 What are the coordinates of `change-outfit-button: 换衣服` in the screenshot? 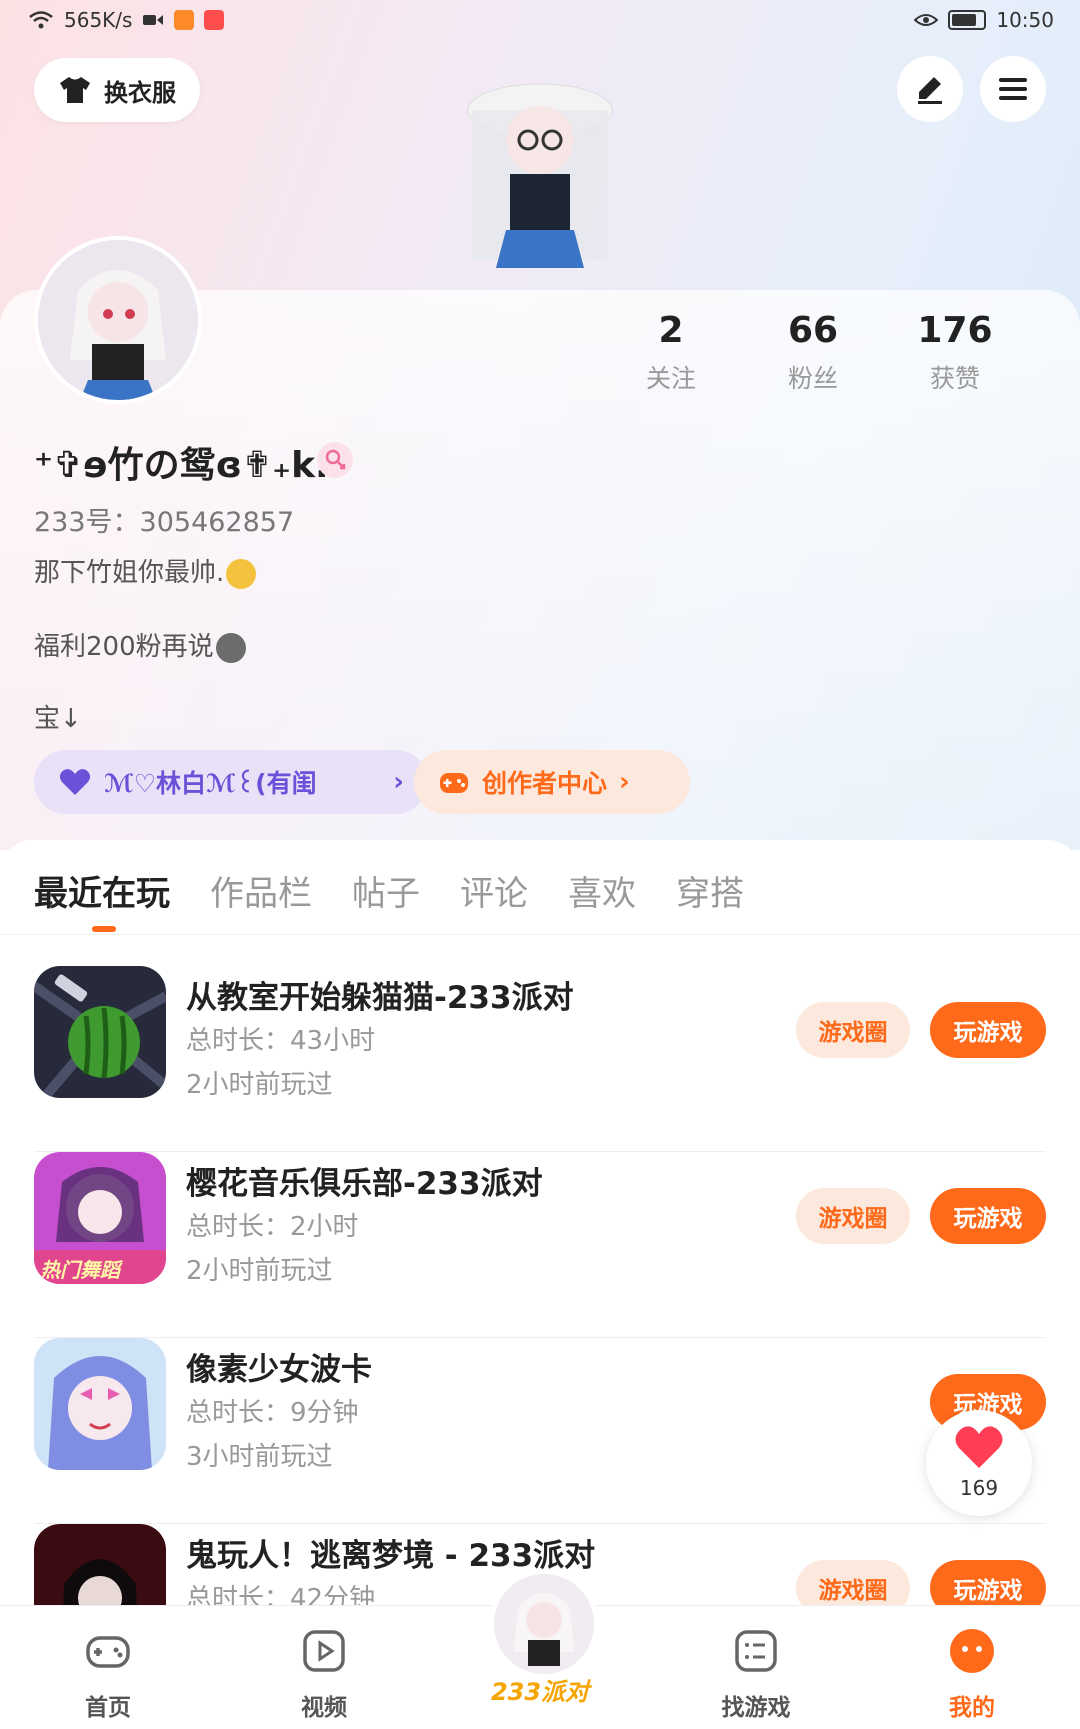 It's located at (117, 90).